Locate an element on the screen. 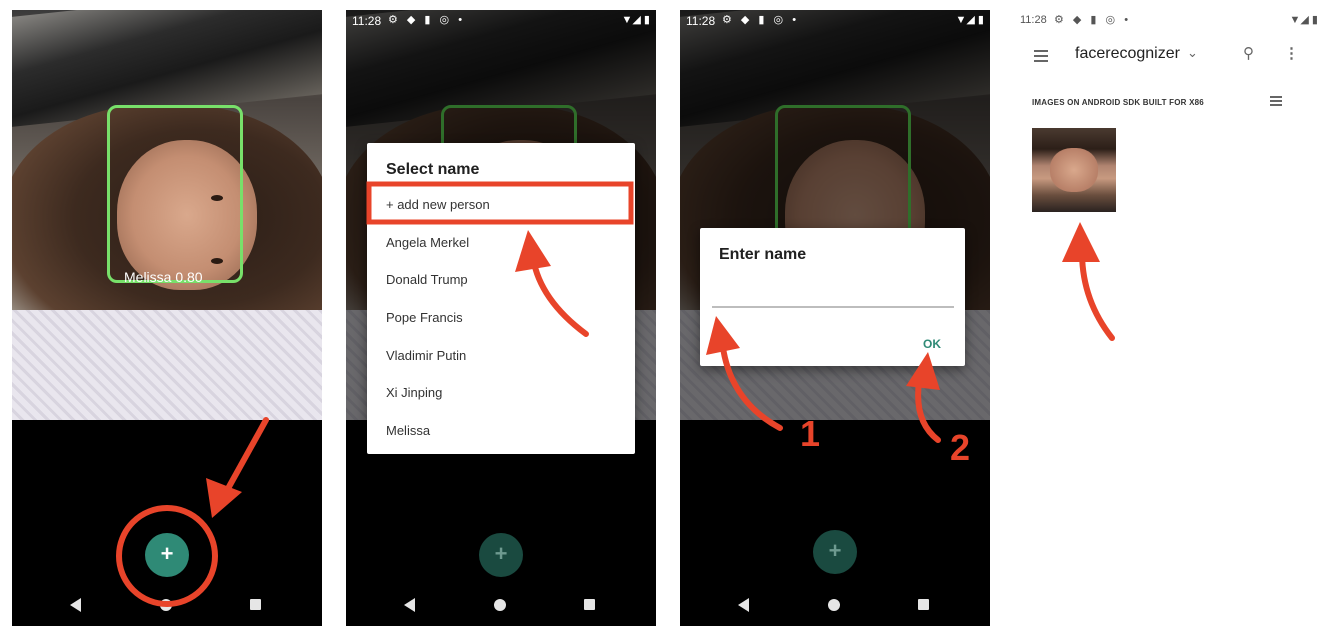  step-label: 2 is located at coordinates (960, 447).